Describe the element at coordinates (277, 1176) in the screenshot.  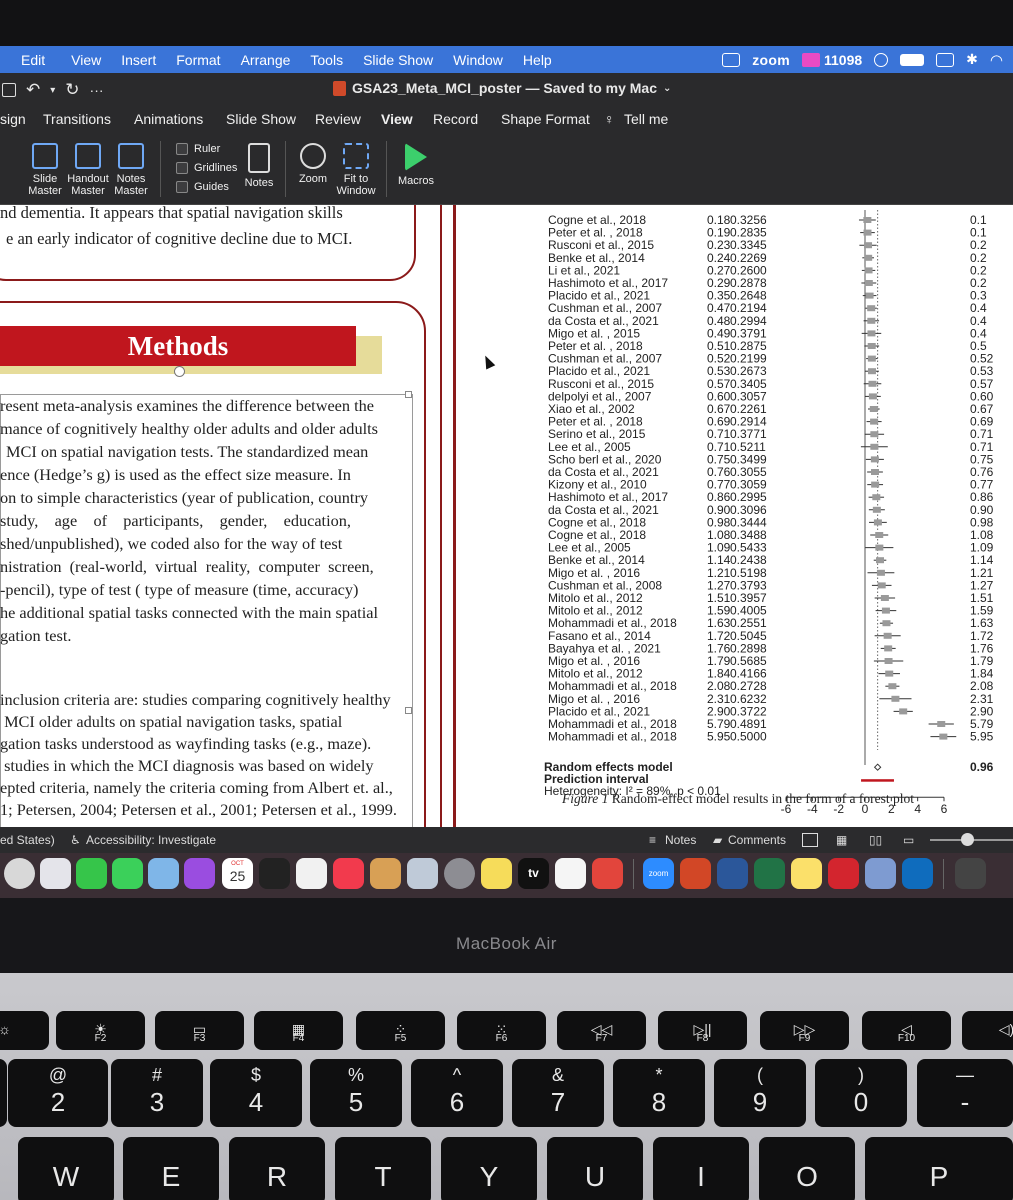
I see `key-r-label: R` at that location.